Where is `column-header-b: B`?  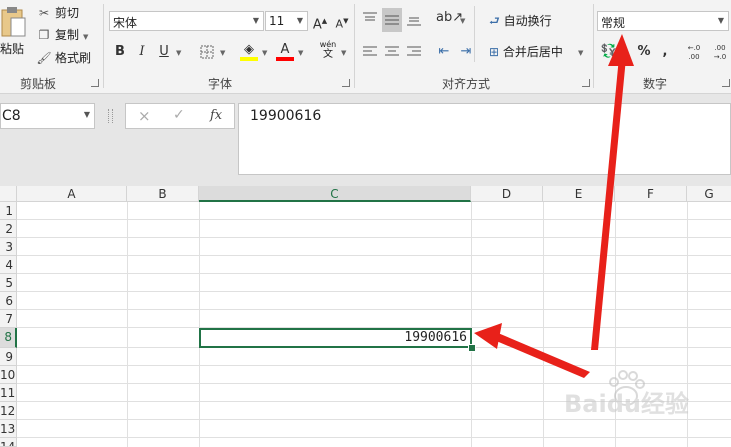 column-header-b: B is located at coordinates (163, 194).